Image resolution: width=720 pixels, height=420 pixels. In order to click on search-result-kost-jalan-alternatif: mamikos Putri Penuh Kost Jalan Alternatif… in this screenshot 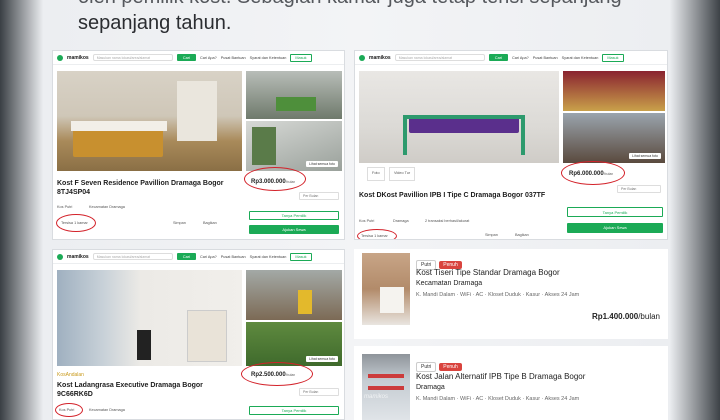, I will do `click(511, 383)`.